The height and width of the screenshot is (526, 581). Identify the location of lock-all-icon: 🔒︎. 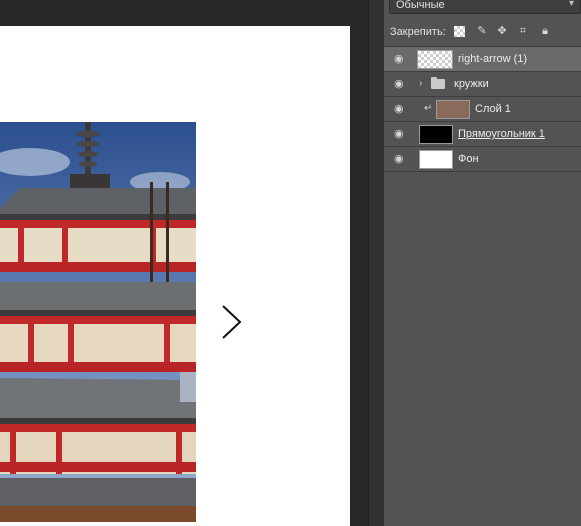
(545, 31).